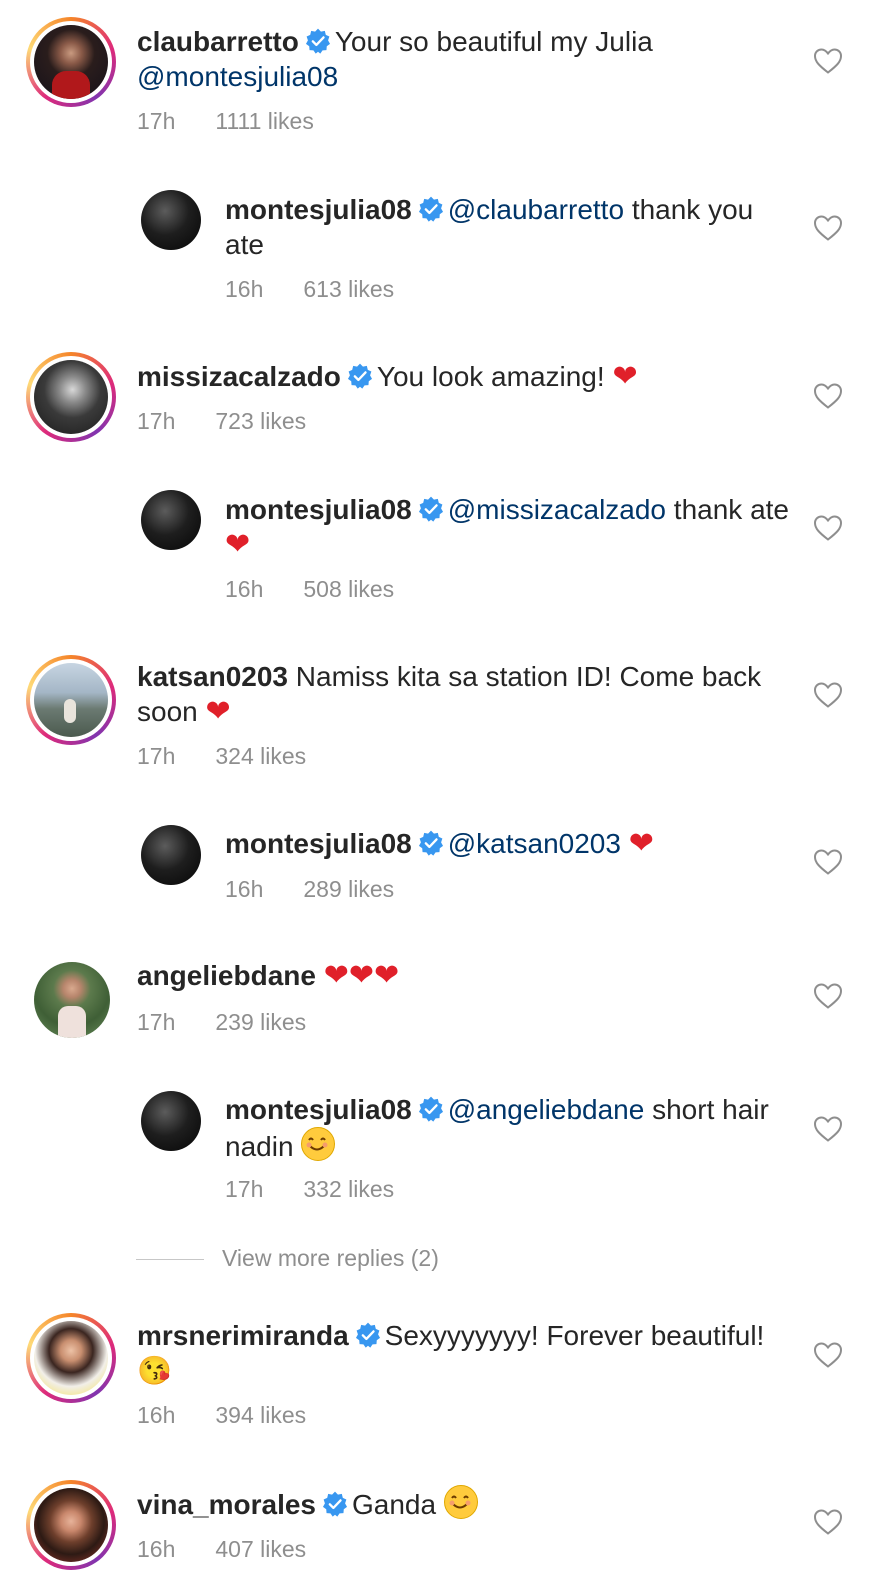 This screenshot has height=1570, width=880. I want to click on reply-text: montesjulia08 @katsan0203 ❤, so click(510, 843).